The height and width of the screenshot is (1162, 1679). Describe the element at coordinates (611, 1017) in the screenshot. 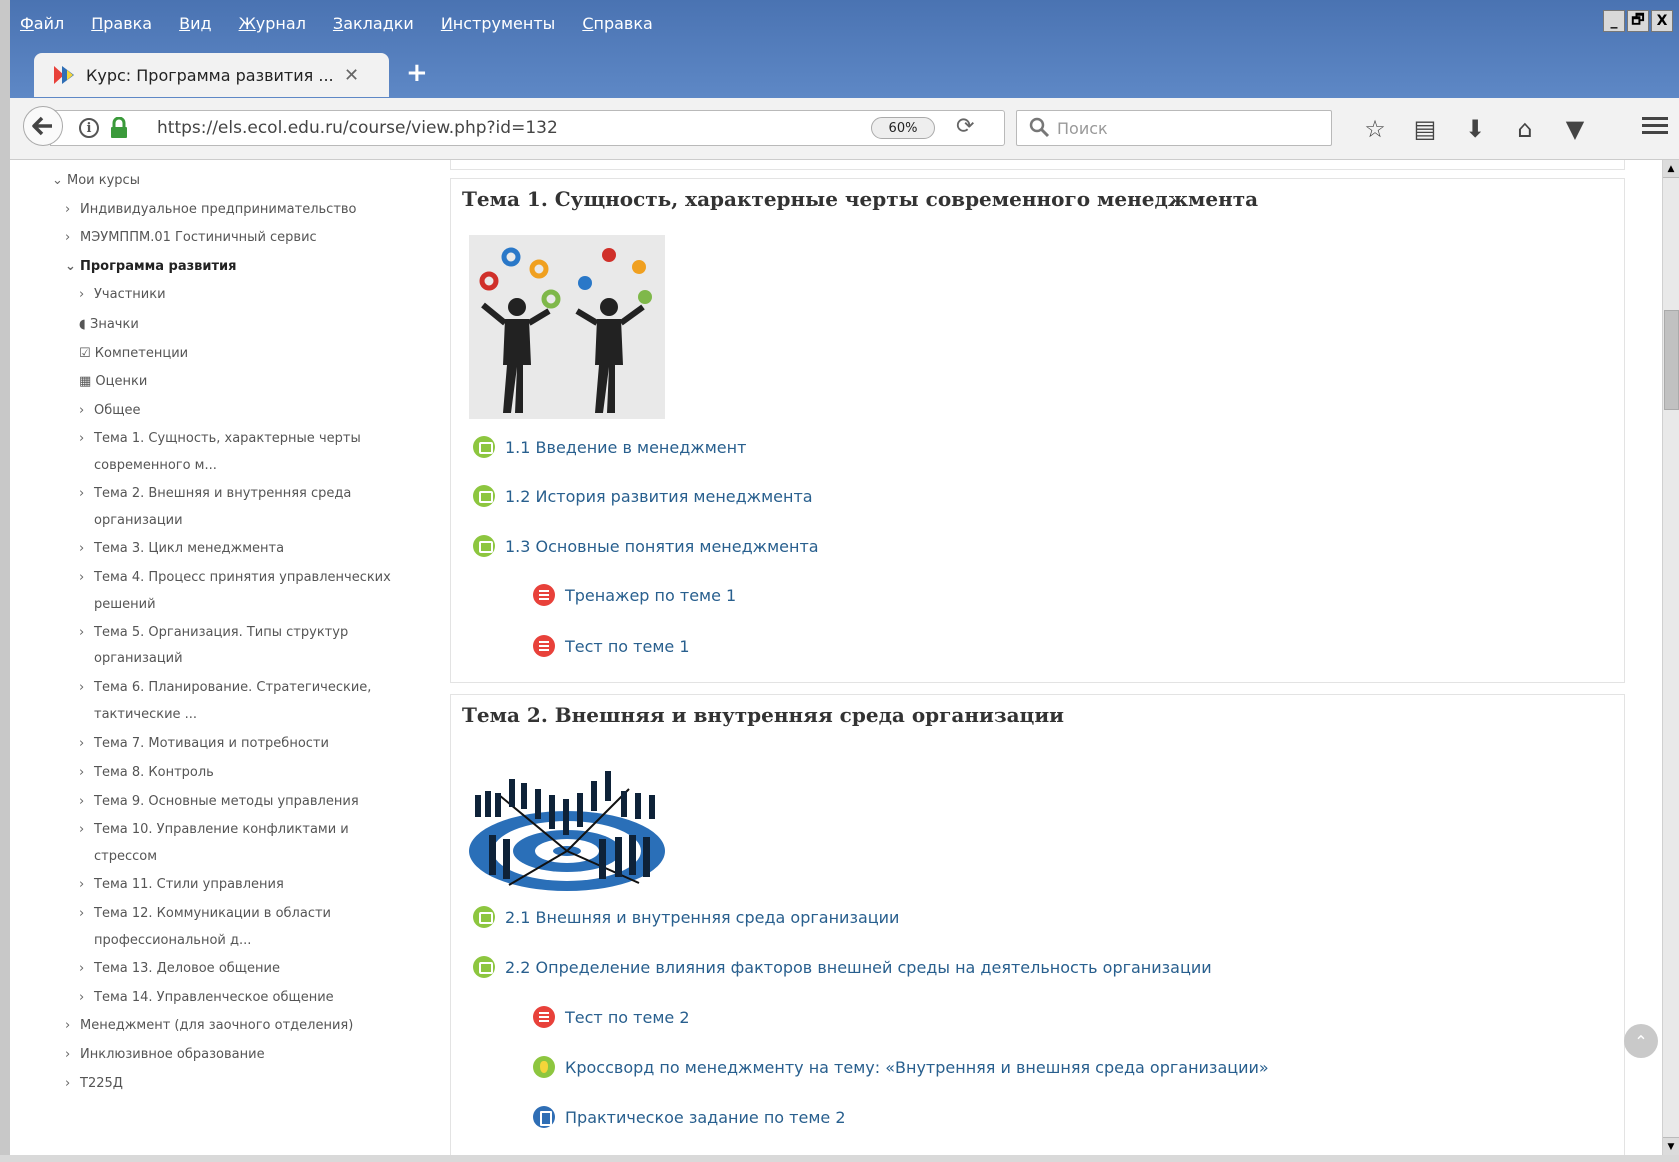

I see `test-topic-2-link: Тест по теме 2` at that location.